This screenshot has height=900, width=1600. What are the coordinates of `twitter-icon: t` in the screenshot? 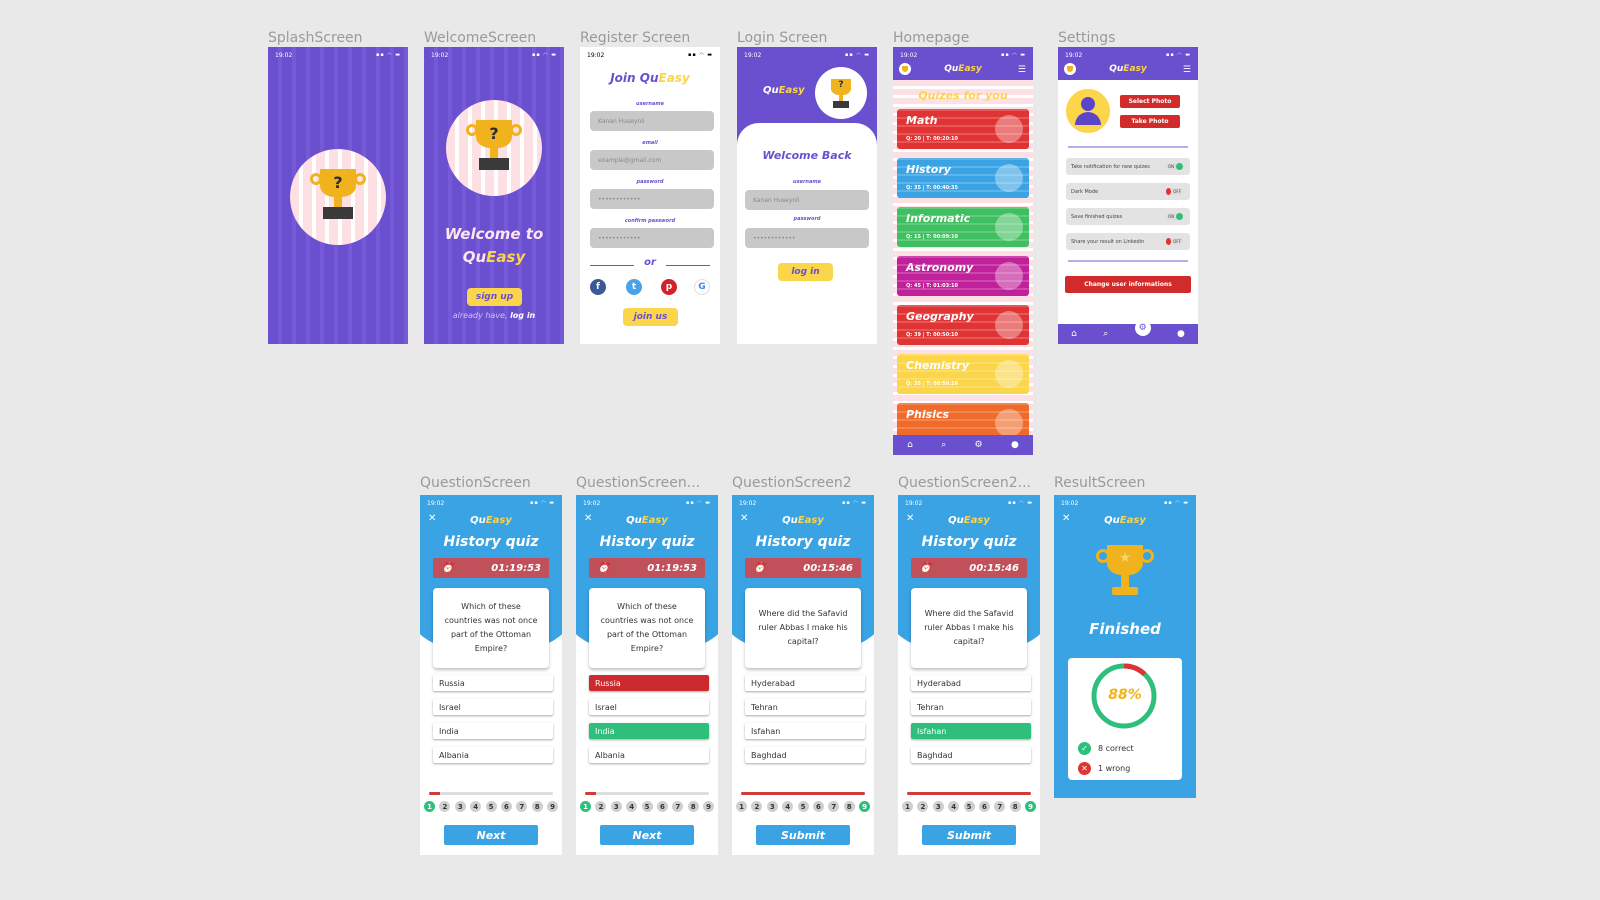 It's located at (634, 287).